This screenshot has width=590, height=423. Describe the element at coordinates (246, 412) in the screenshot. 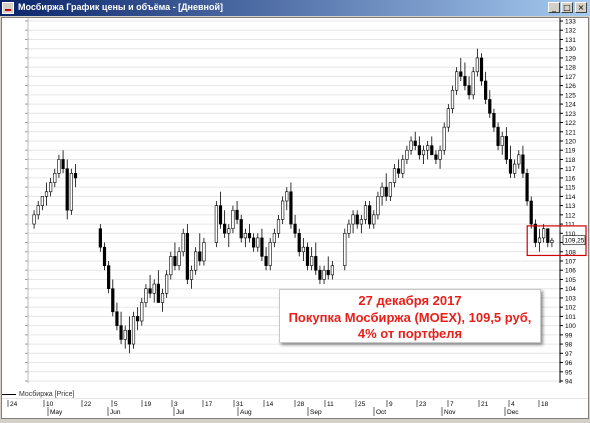

I see `x-month-label: Aug` at that location.